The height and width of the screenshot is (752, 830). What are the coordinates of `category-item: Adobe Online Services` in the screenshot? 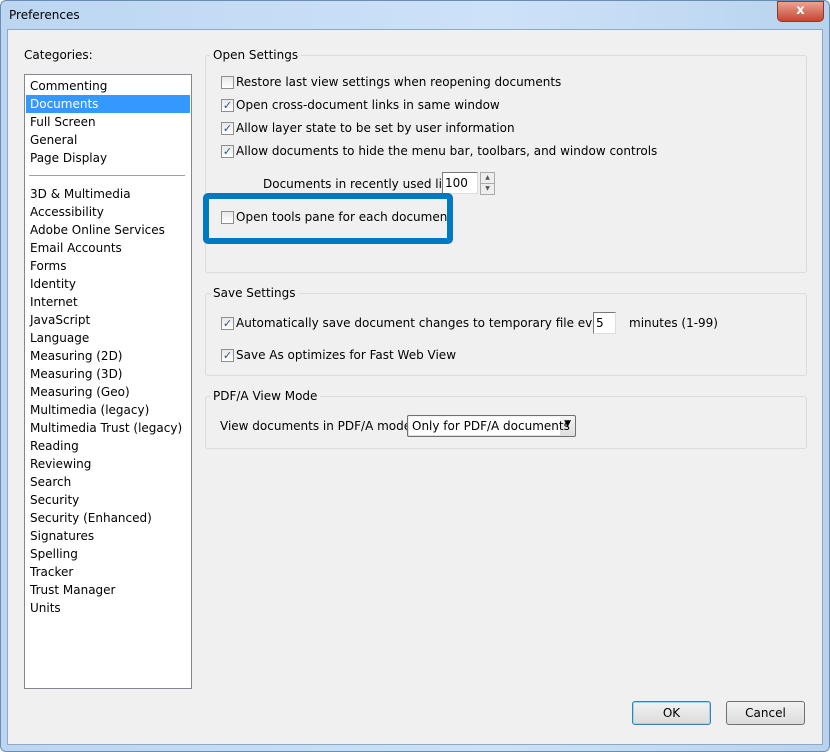 It's located at (108, 230).